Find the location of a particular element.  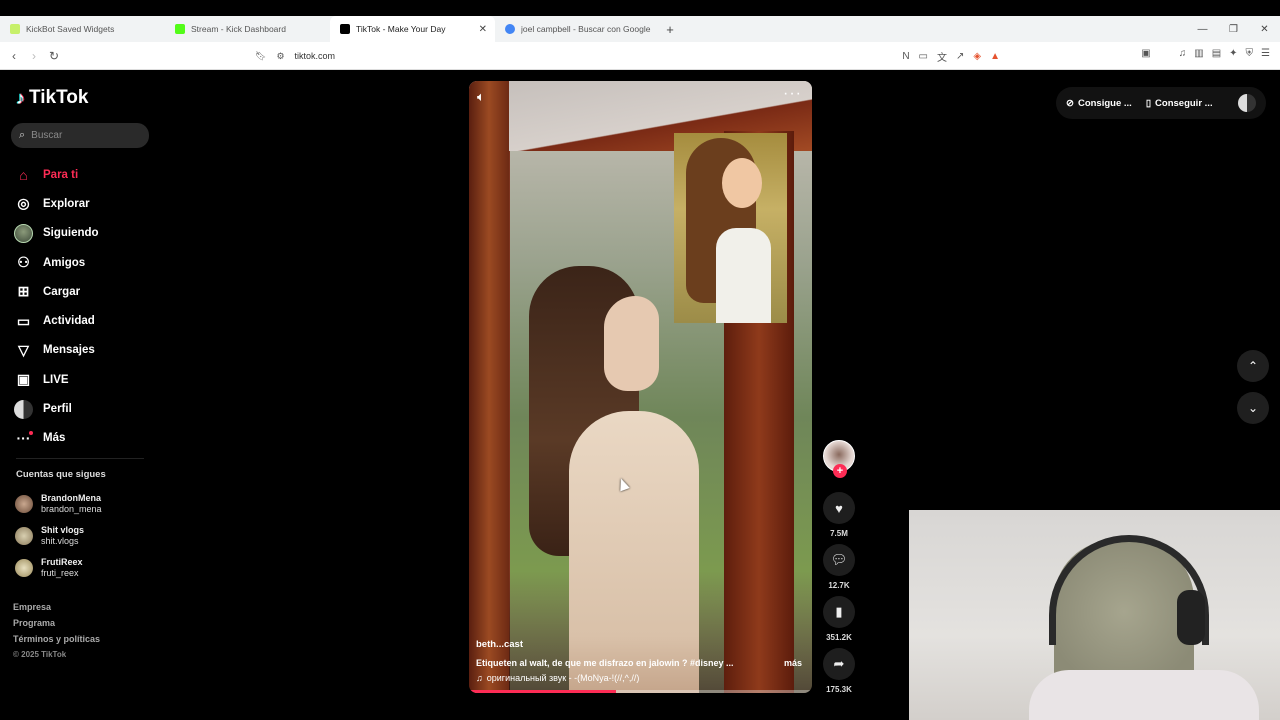

tiktok-logo: ♪ TikTok is located at coordinates (52, 98).